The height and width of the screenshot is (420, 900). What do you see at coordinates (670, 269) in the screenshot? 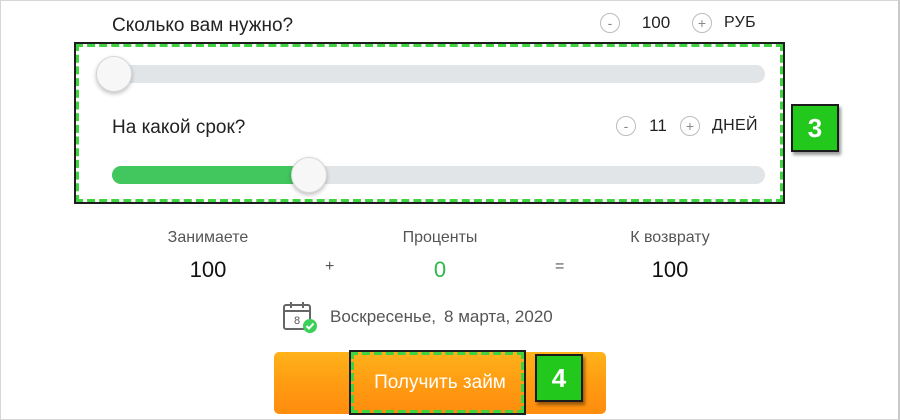
I see `summary-return-value: 100` at bounding box center [670, 269].